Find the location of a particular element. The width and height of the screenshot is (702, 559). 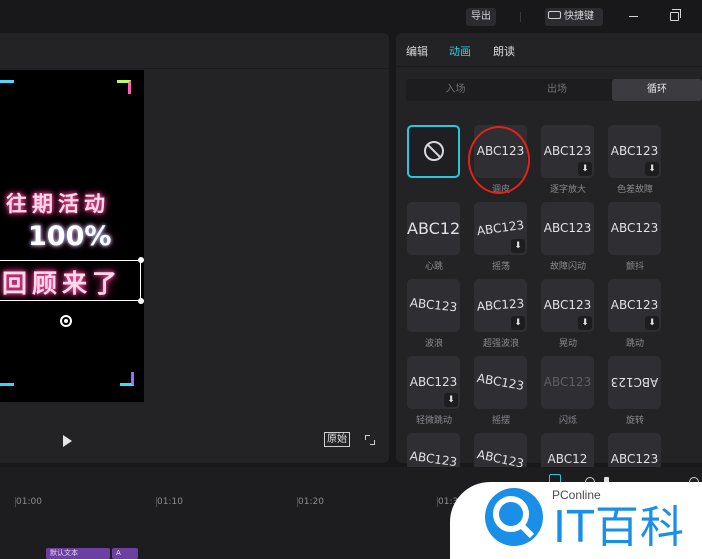

fullscreen-icon is located at coordinates (370, 440).